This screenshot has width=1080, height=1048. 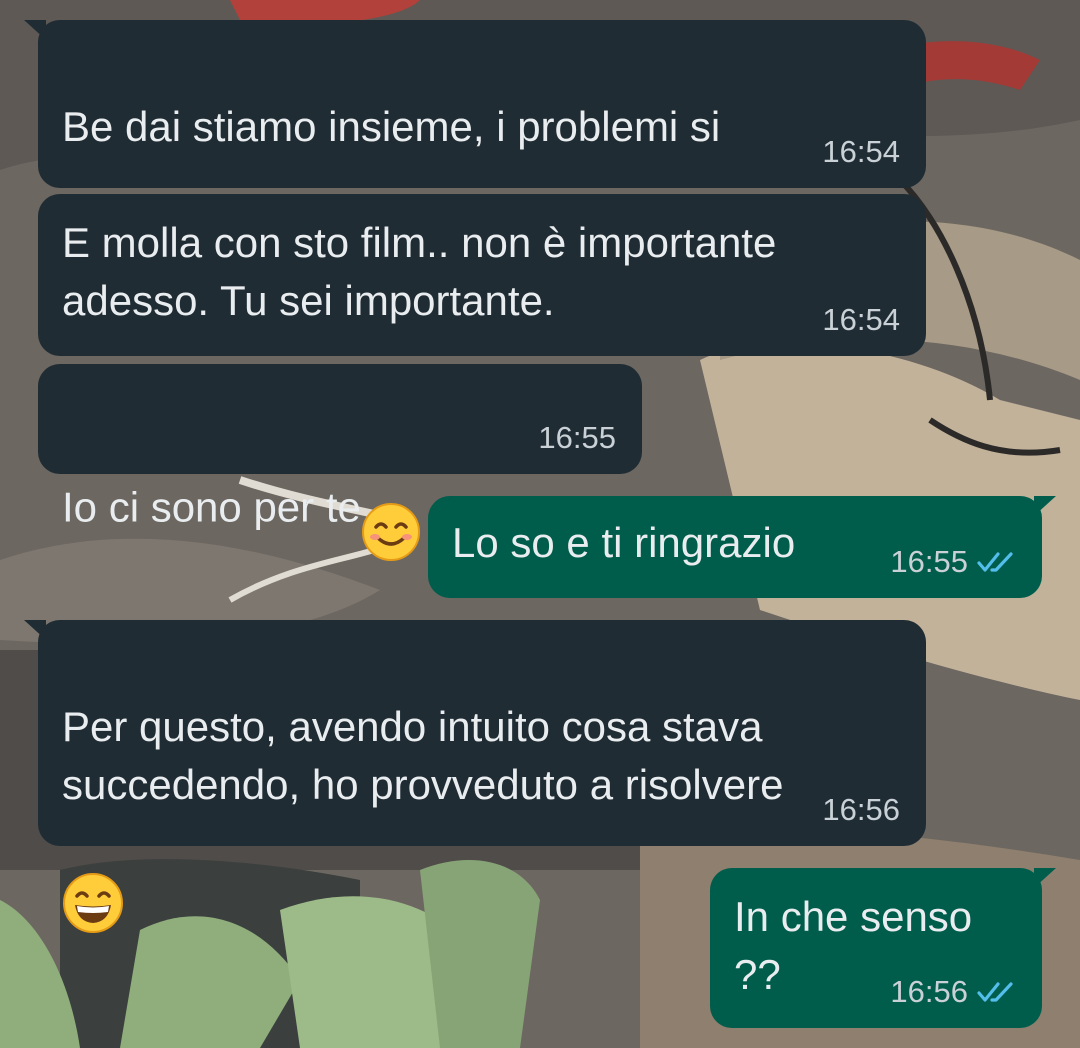 I want to click on grinning-face-icon, so click(x=93, y=881).